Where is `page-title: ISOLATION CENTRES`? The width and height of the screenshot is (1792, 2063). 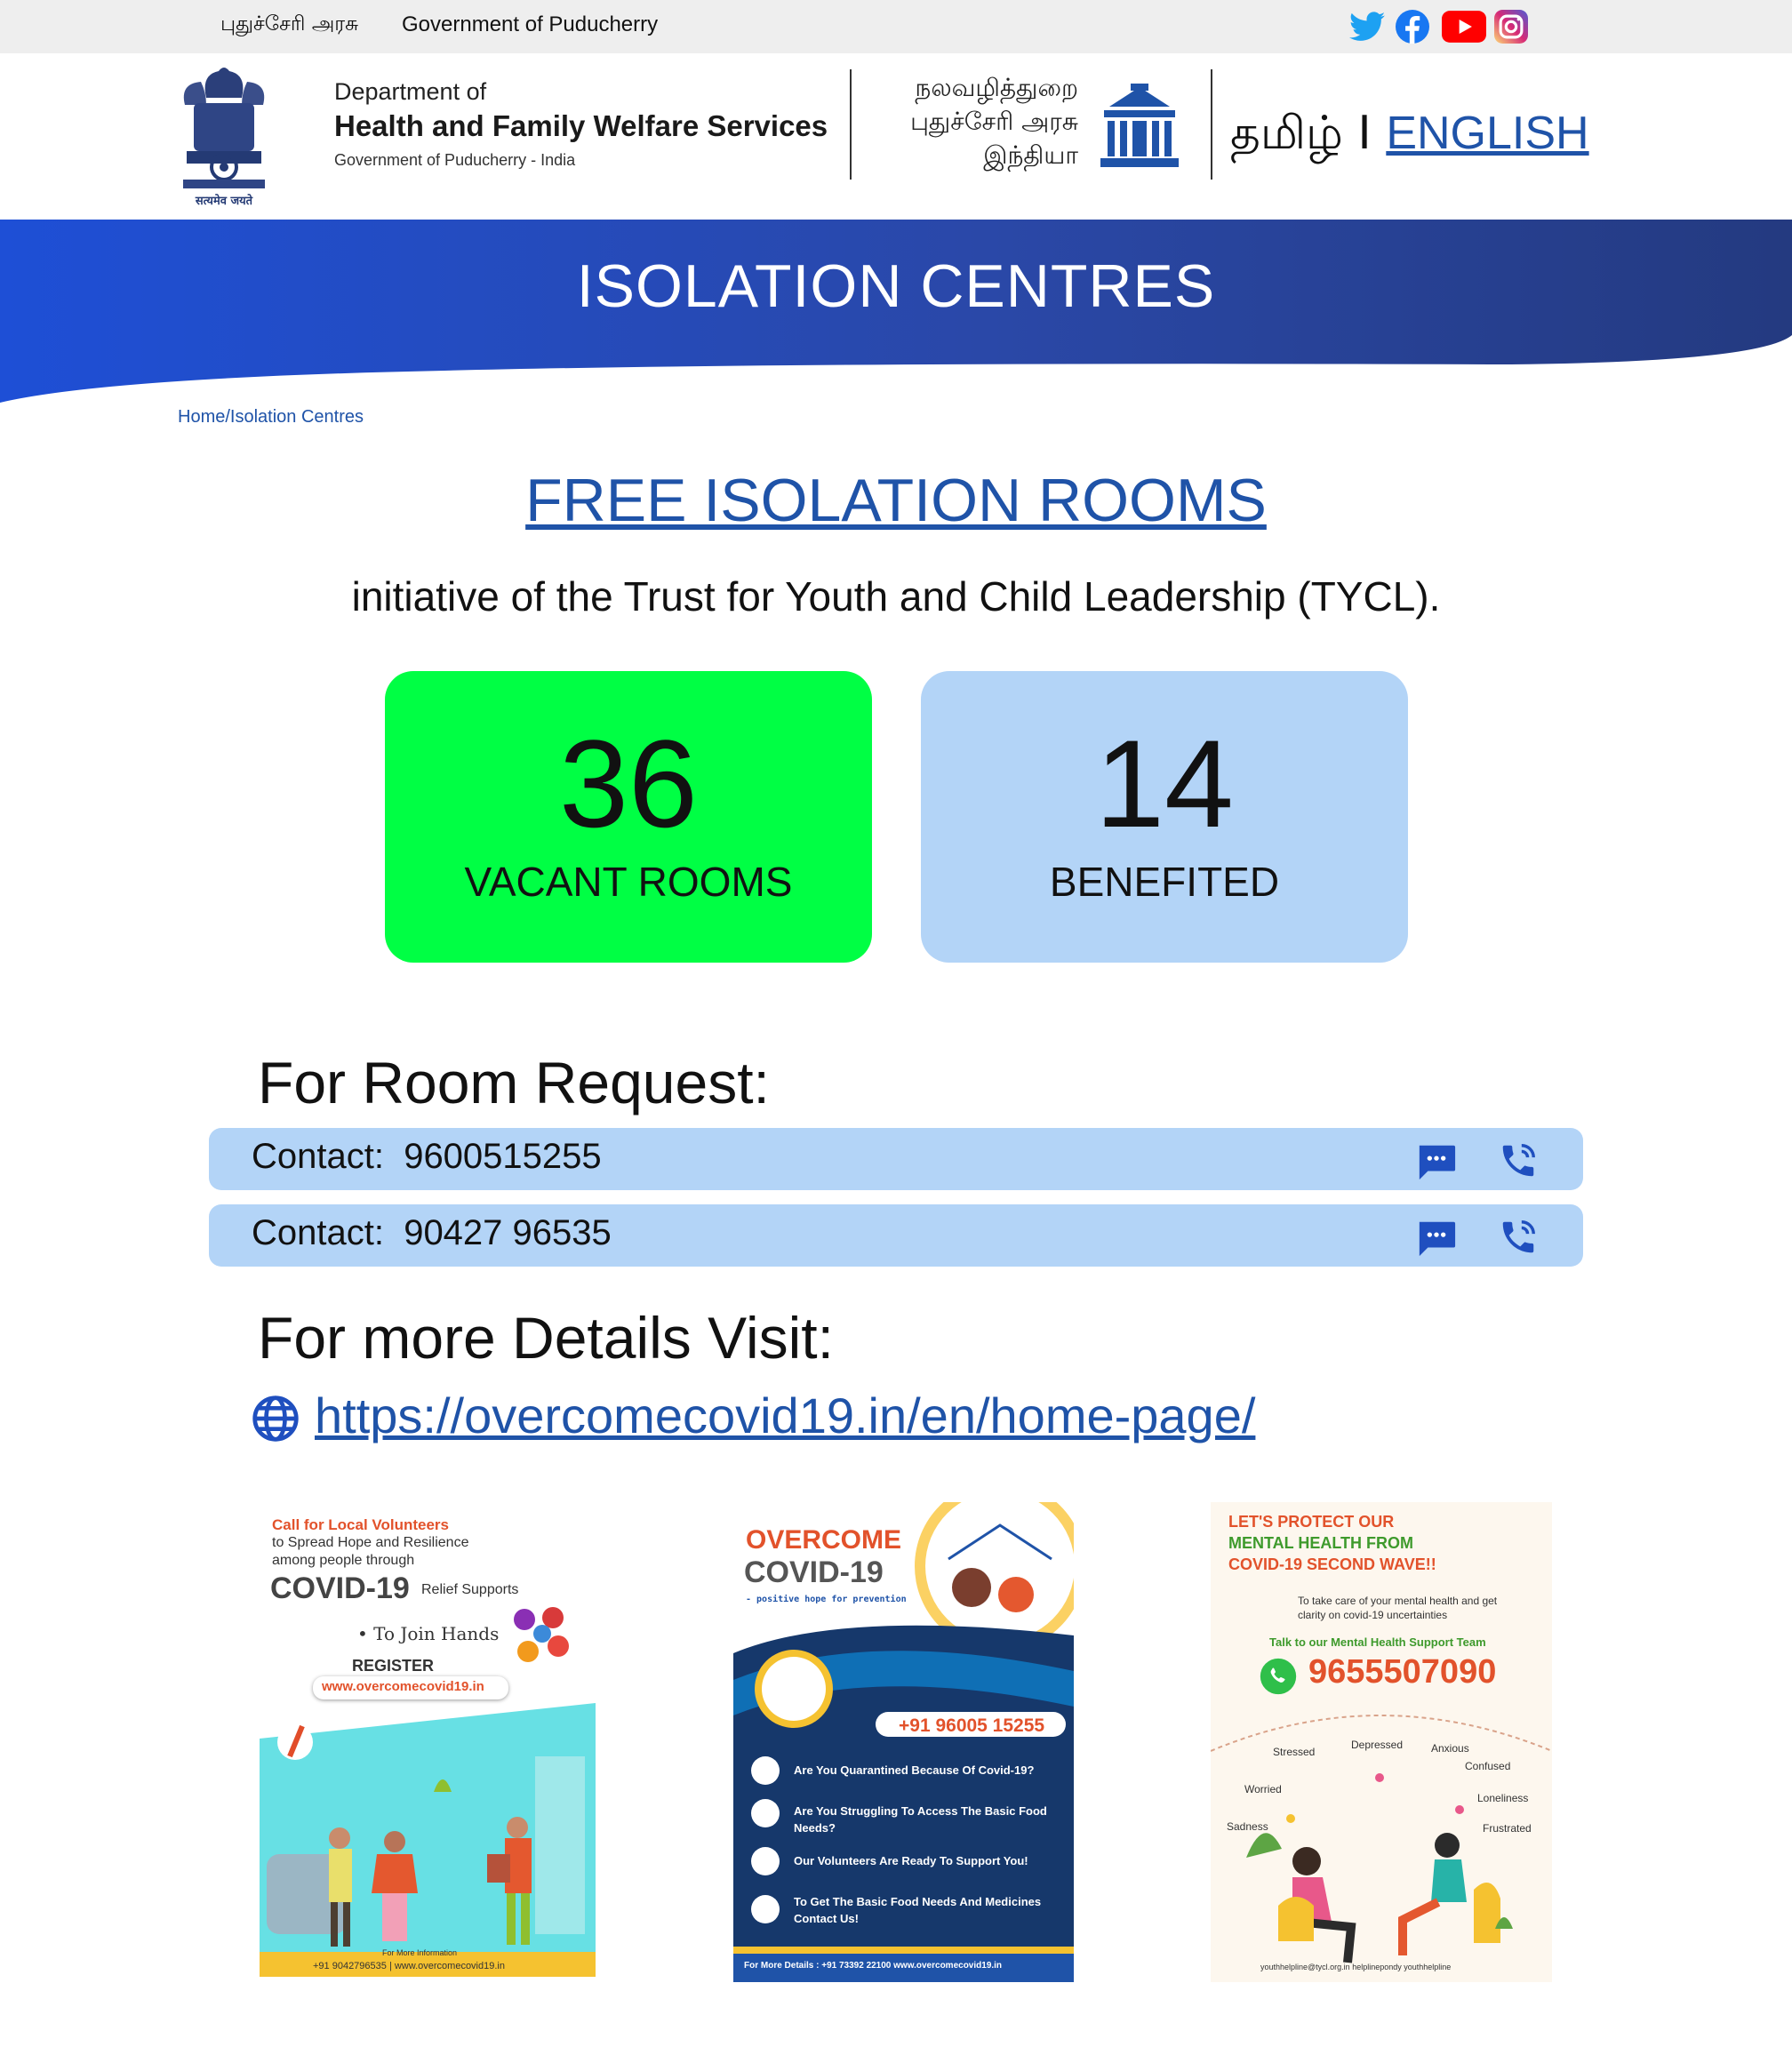 page-title: ISOLATION CENTRES is located at coordinates (896, 286).